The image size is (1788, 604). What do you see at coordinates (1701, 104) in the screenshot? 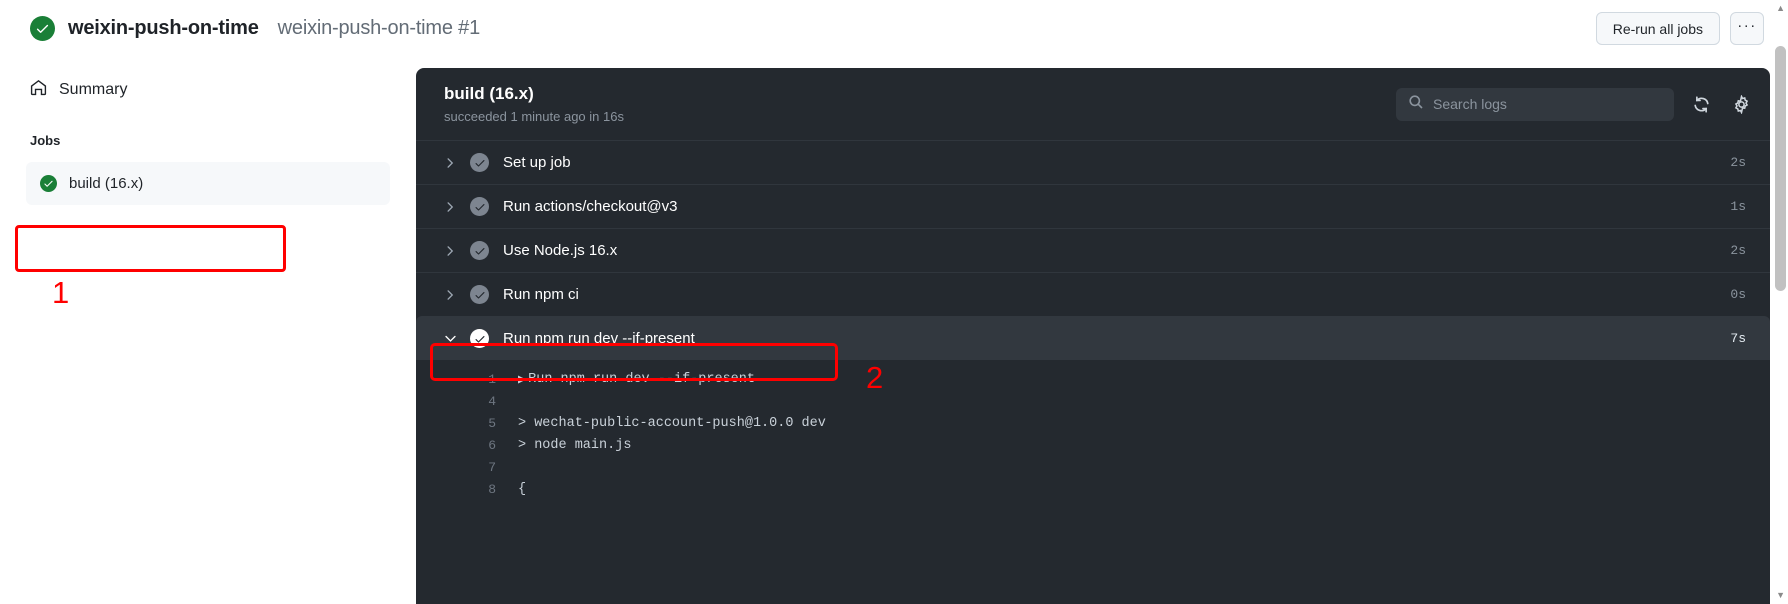
I see `refresh-icon` at bounding box center [1701, 104].